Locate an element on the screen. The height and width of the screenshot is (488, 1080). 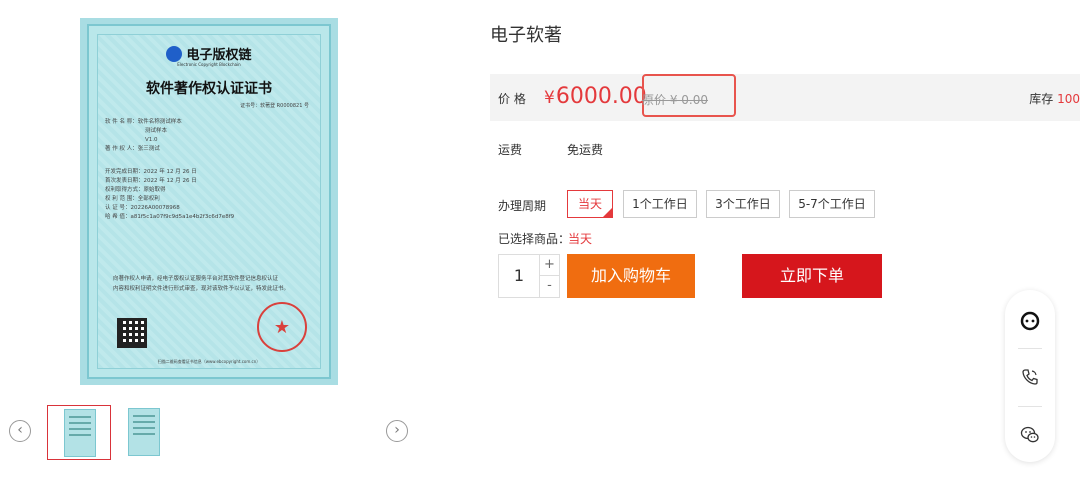
shipping-label: 运费 is located at coordinates (510, 150).